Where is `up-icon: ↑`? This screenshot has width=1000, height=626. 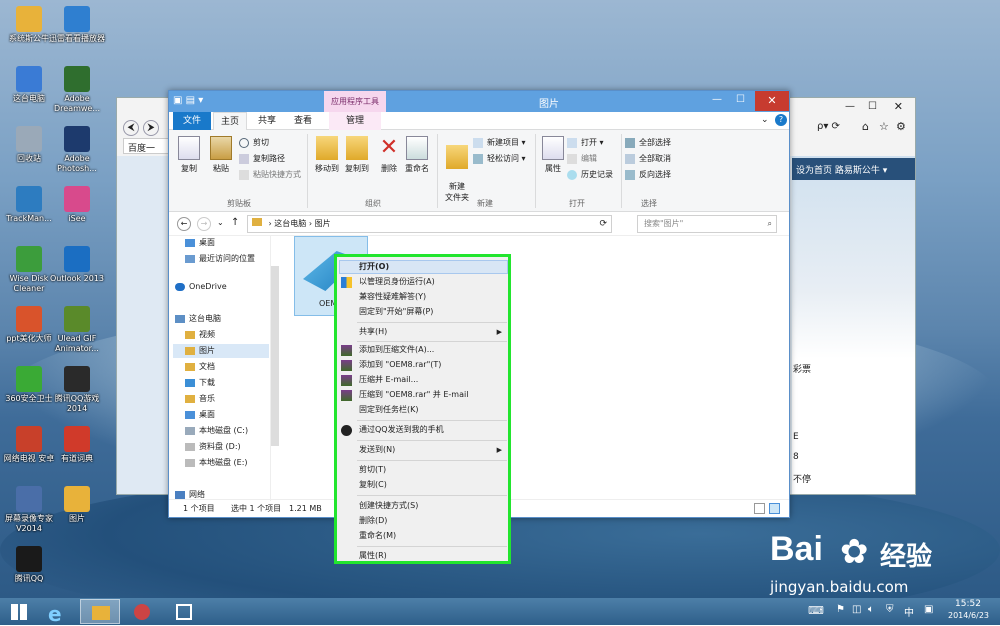
up-icon: ↑ is located at coordinates (235, 222).